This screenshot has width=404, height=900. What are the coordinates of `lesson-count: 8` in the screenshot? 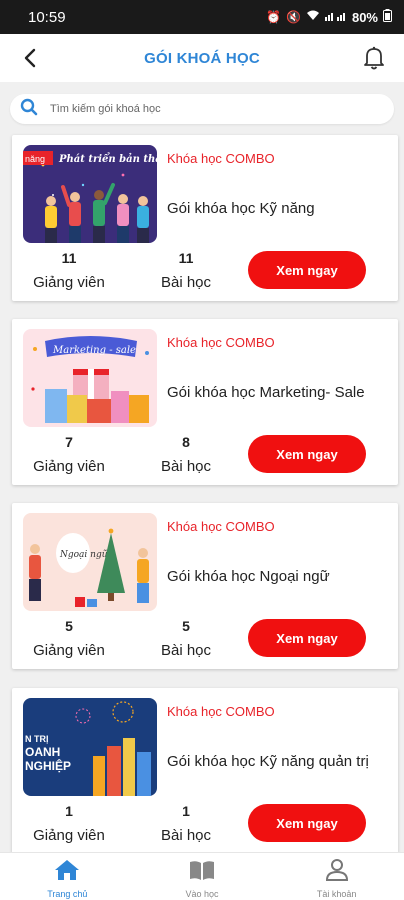 It's located at (186, 442).